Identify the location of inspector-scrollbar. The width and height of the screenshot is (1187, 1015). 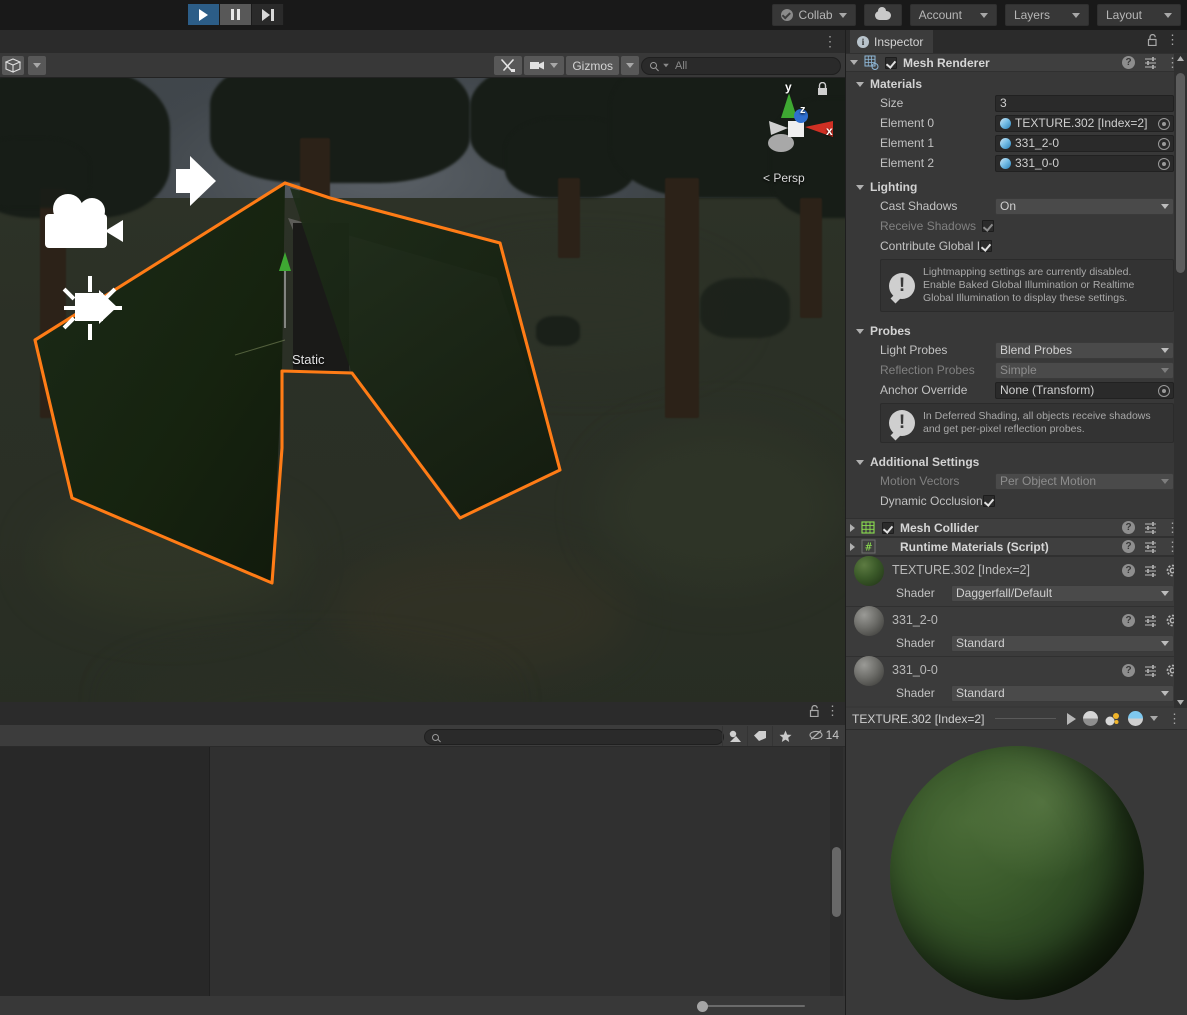
(1180, 380).